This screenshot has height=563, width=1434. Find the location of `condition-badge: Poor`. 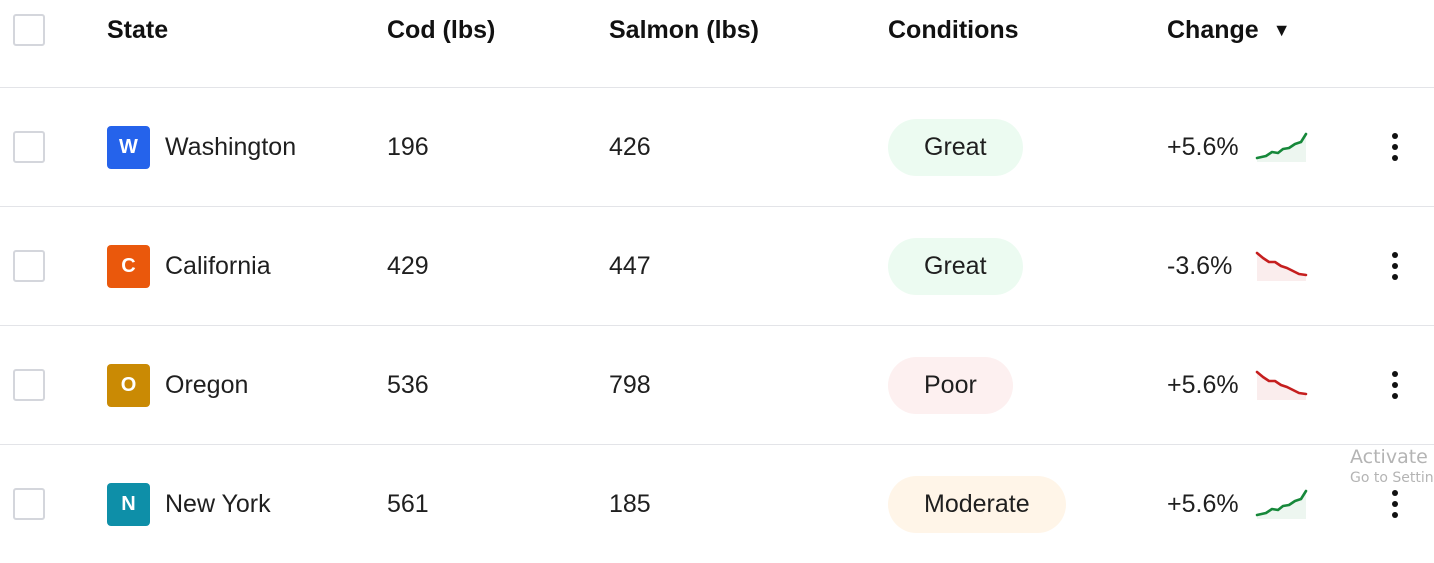

condition-badge: Poor is located at coordinates (950, 385).